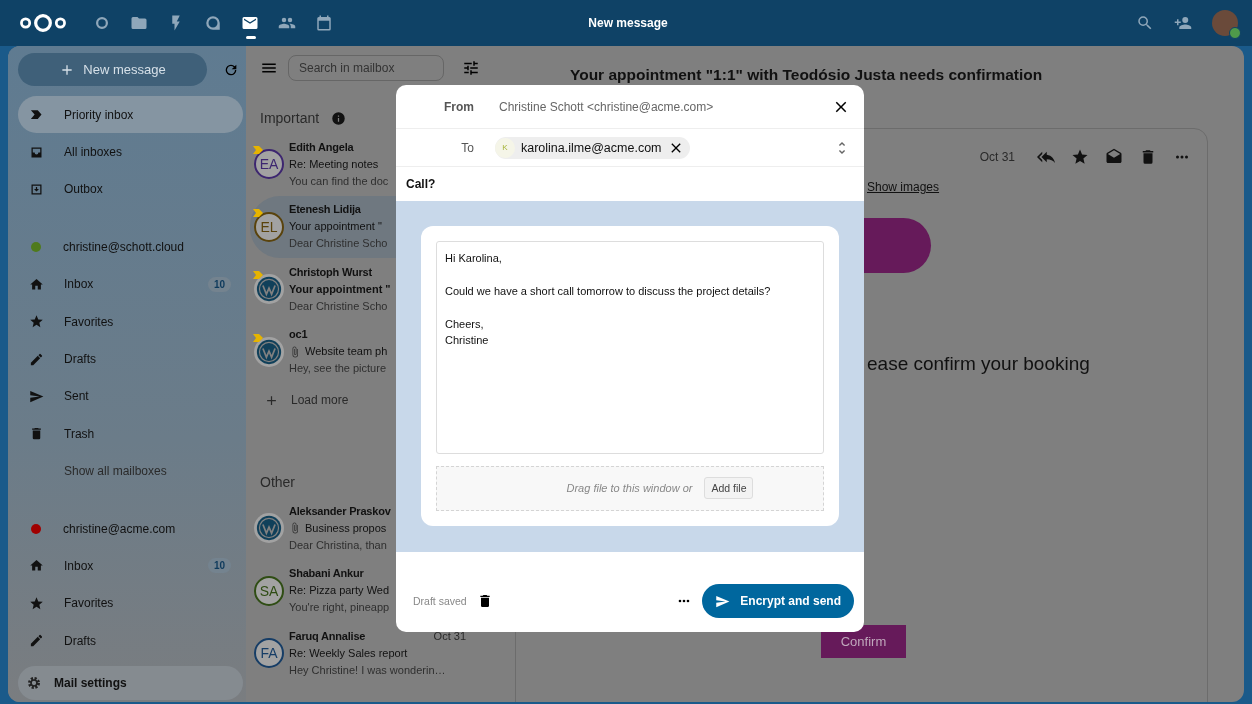 This screenshot has height=704, width=1252. Describe the element at coordinates (147, 528) in the screenshot. I see `account-label: christine@acme.com` at that location.